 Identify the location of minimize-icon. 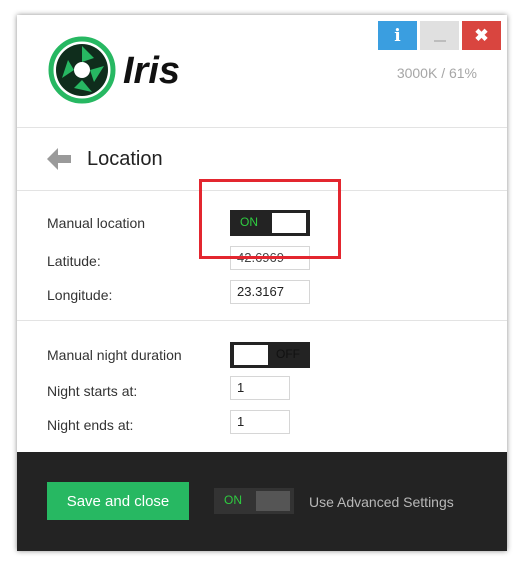
(439, 40).